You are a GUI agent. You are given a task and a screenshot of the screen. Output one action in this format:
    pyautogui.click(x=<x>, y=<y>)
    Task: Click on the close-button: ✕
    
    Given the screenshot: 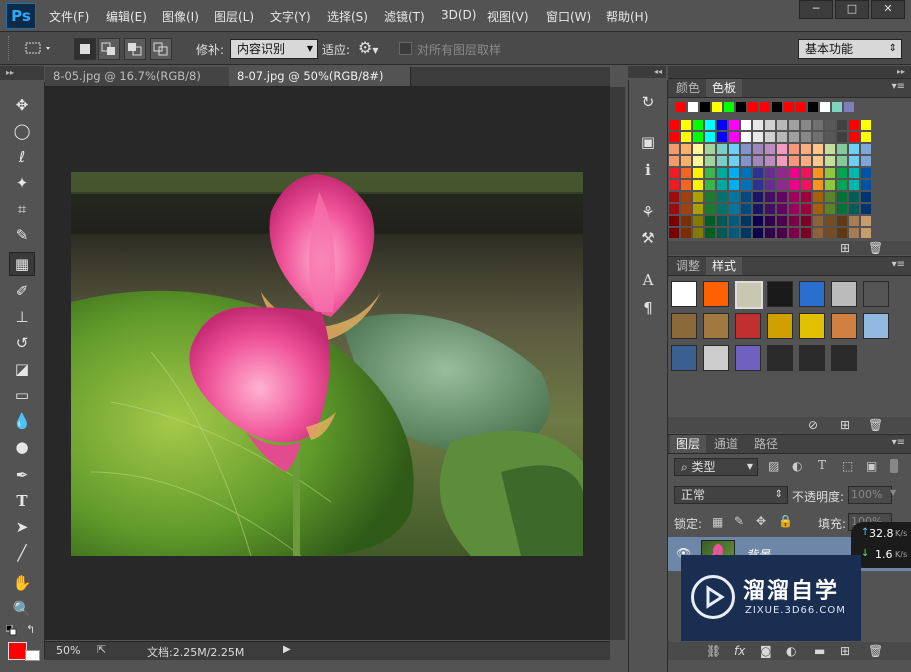 What is the action you would take?
    pyautogui.click(x=888, y=9)
    